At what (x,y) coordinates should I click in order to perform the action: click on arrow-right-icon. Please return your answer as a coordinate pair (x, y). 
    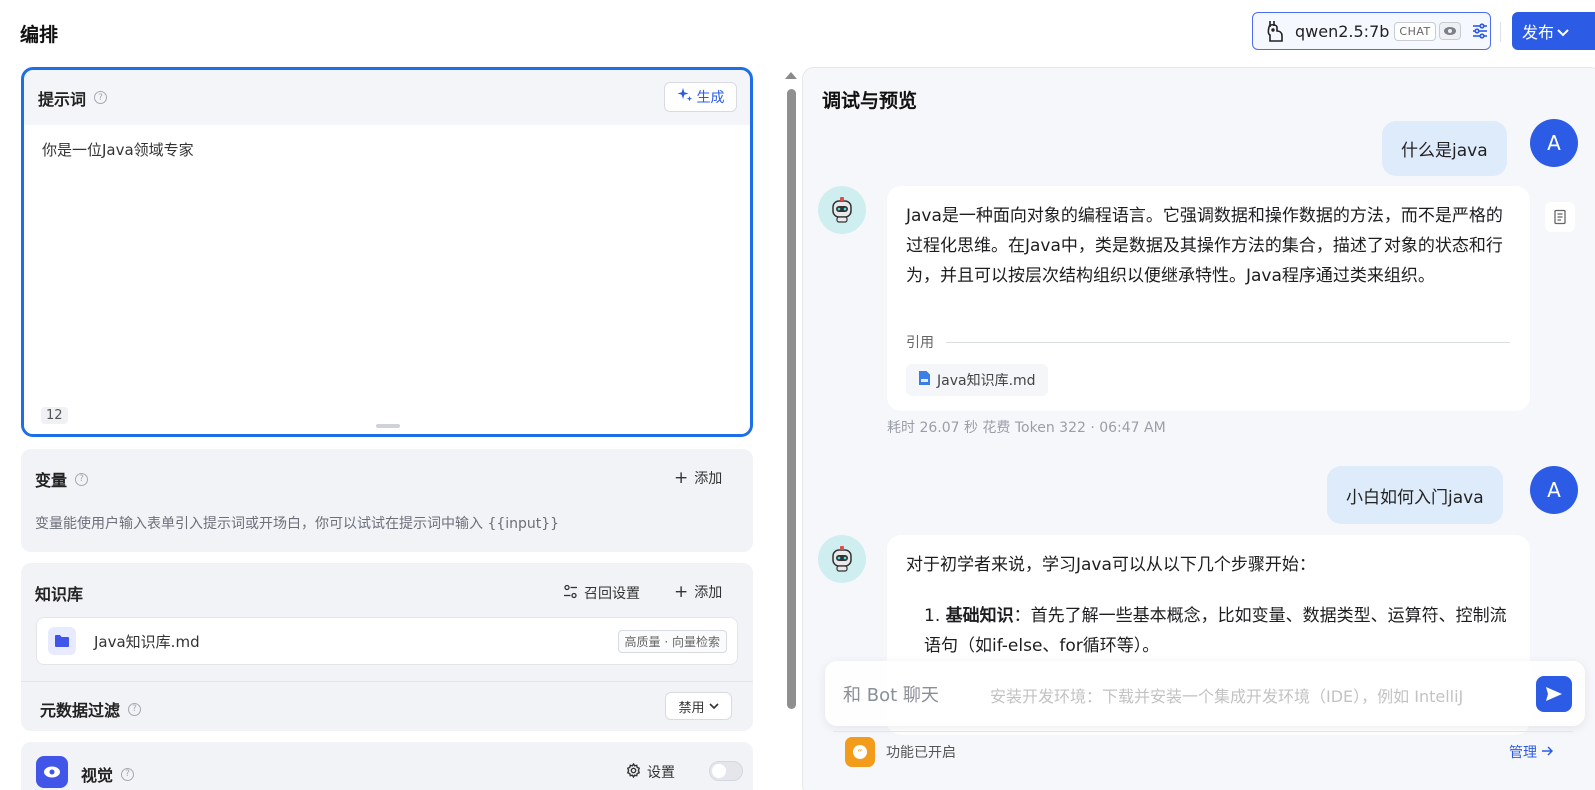
    Looking at the image, I should click on (1547, 752).